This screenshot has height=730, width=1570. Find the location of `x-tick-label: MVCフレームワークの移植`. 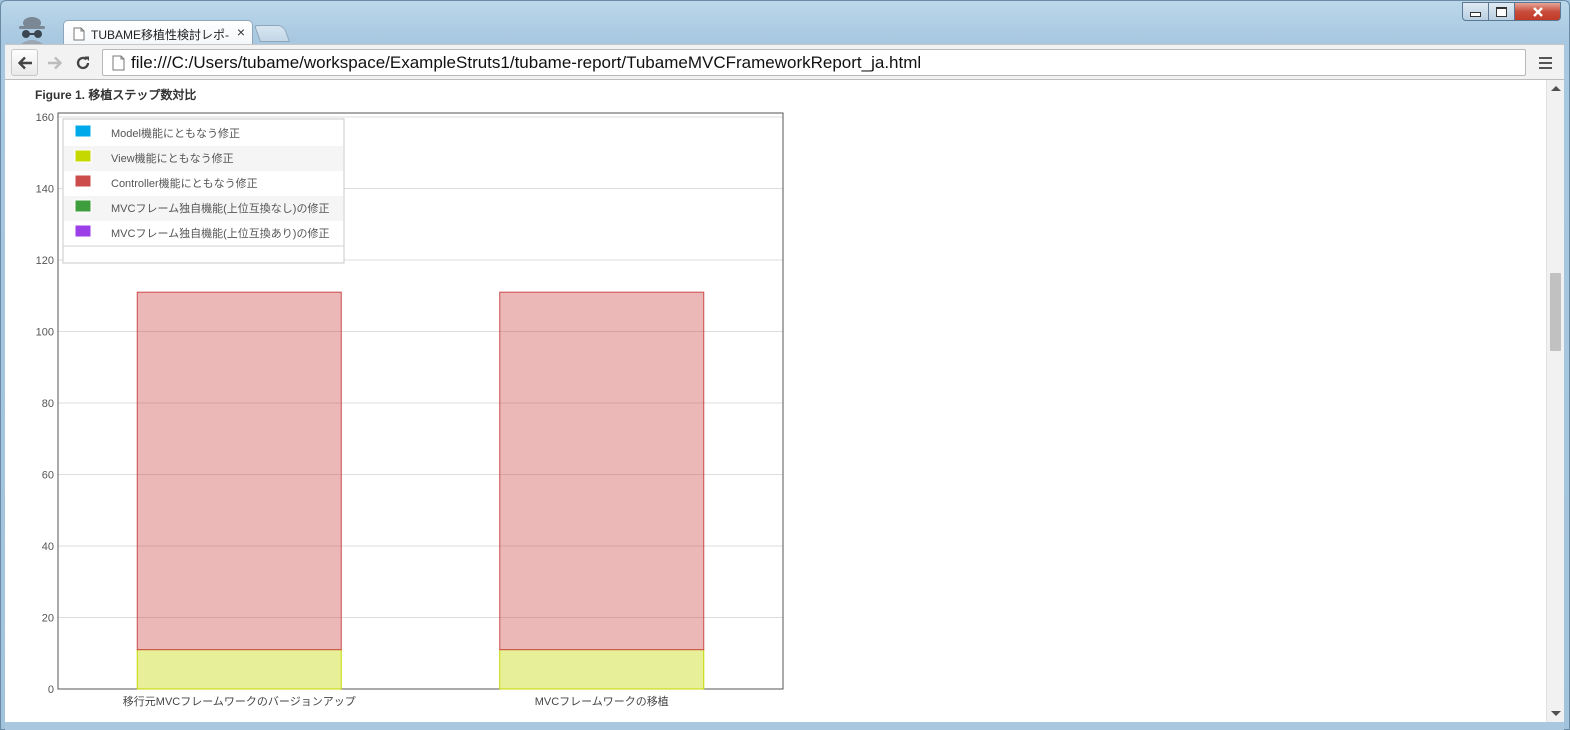

x-tick-label: MVCフレームワークの移植 is located at coordinates (602, 701).